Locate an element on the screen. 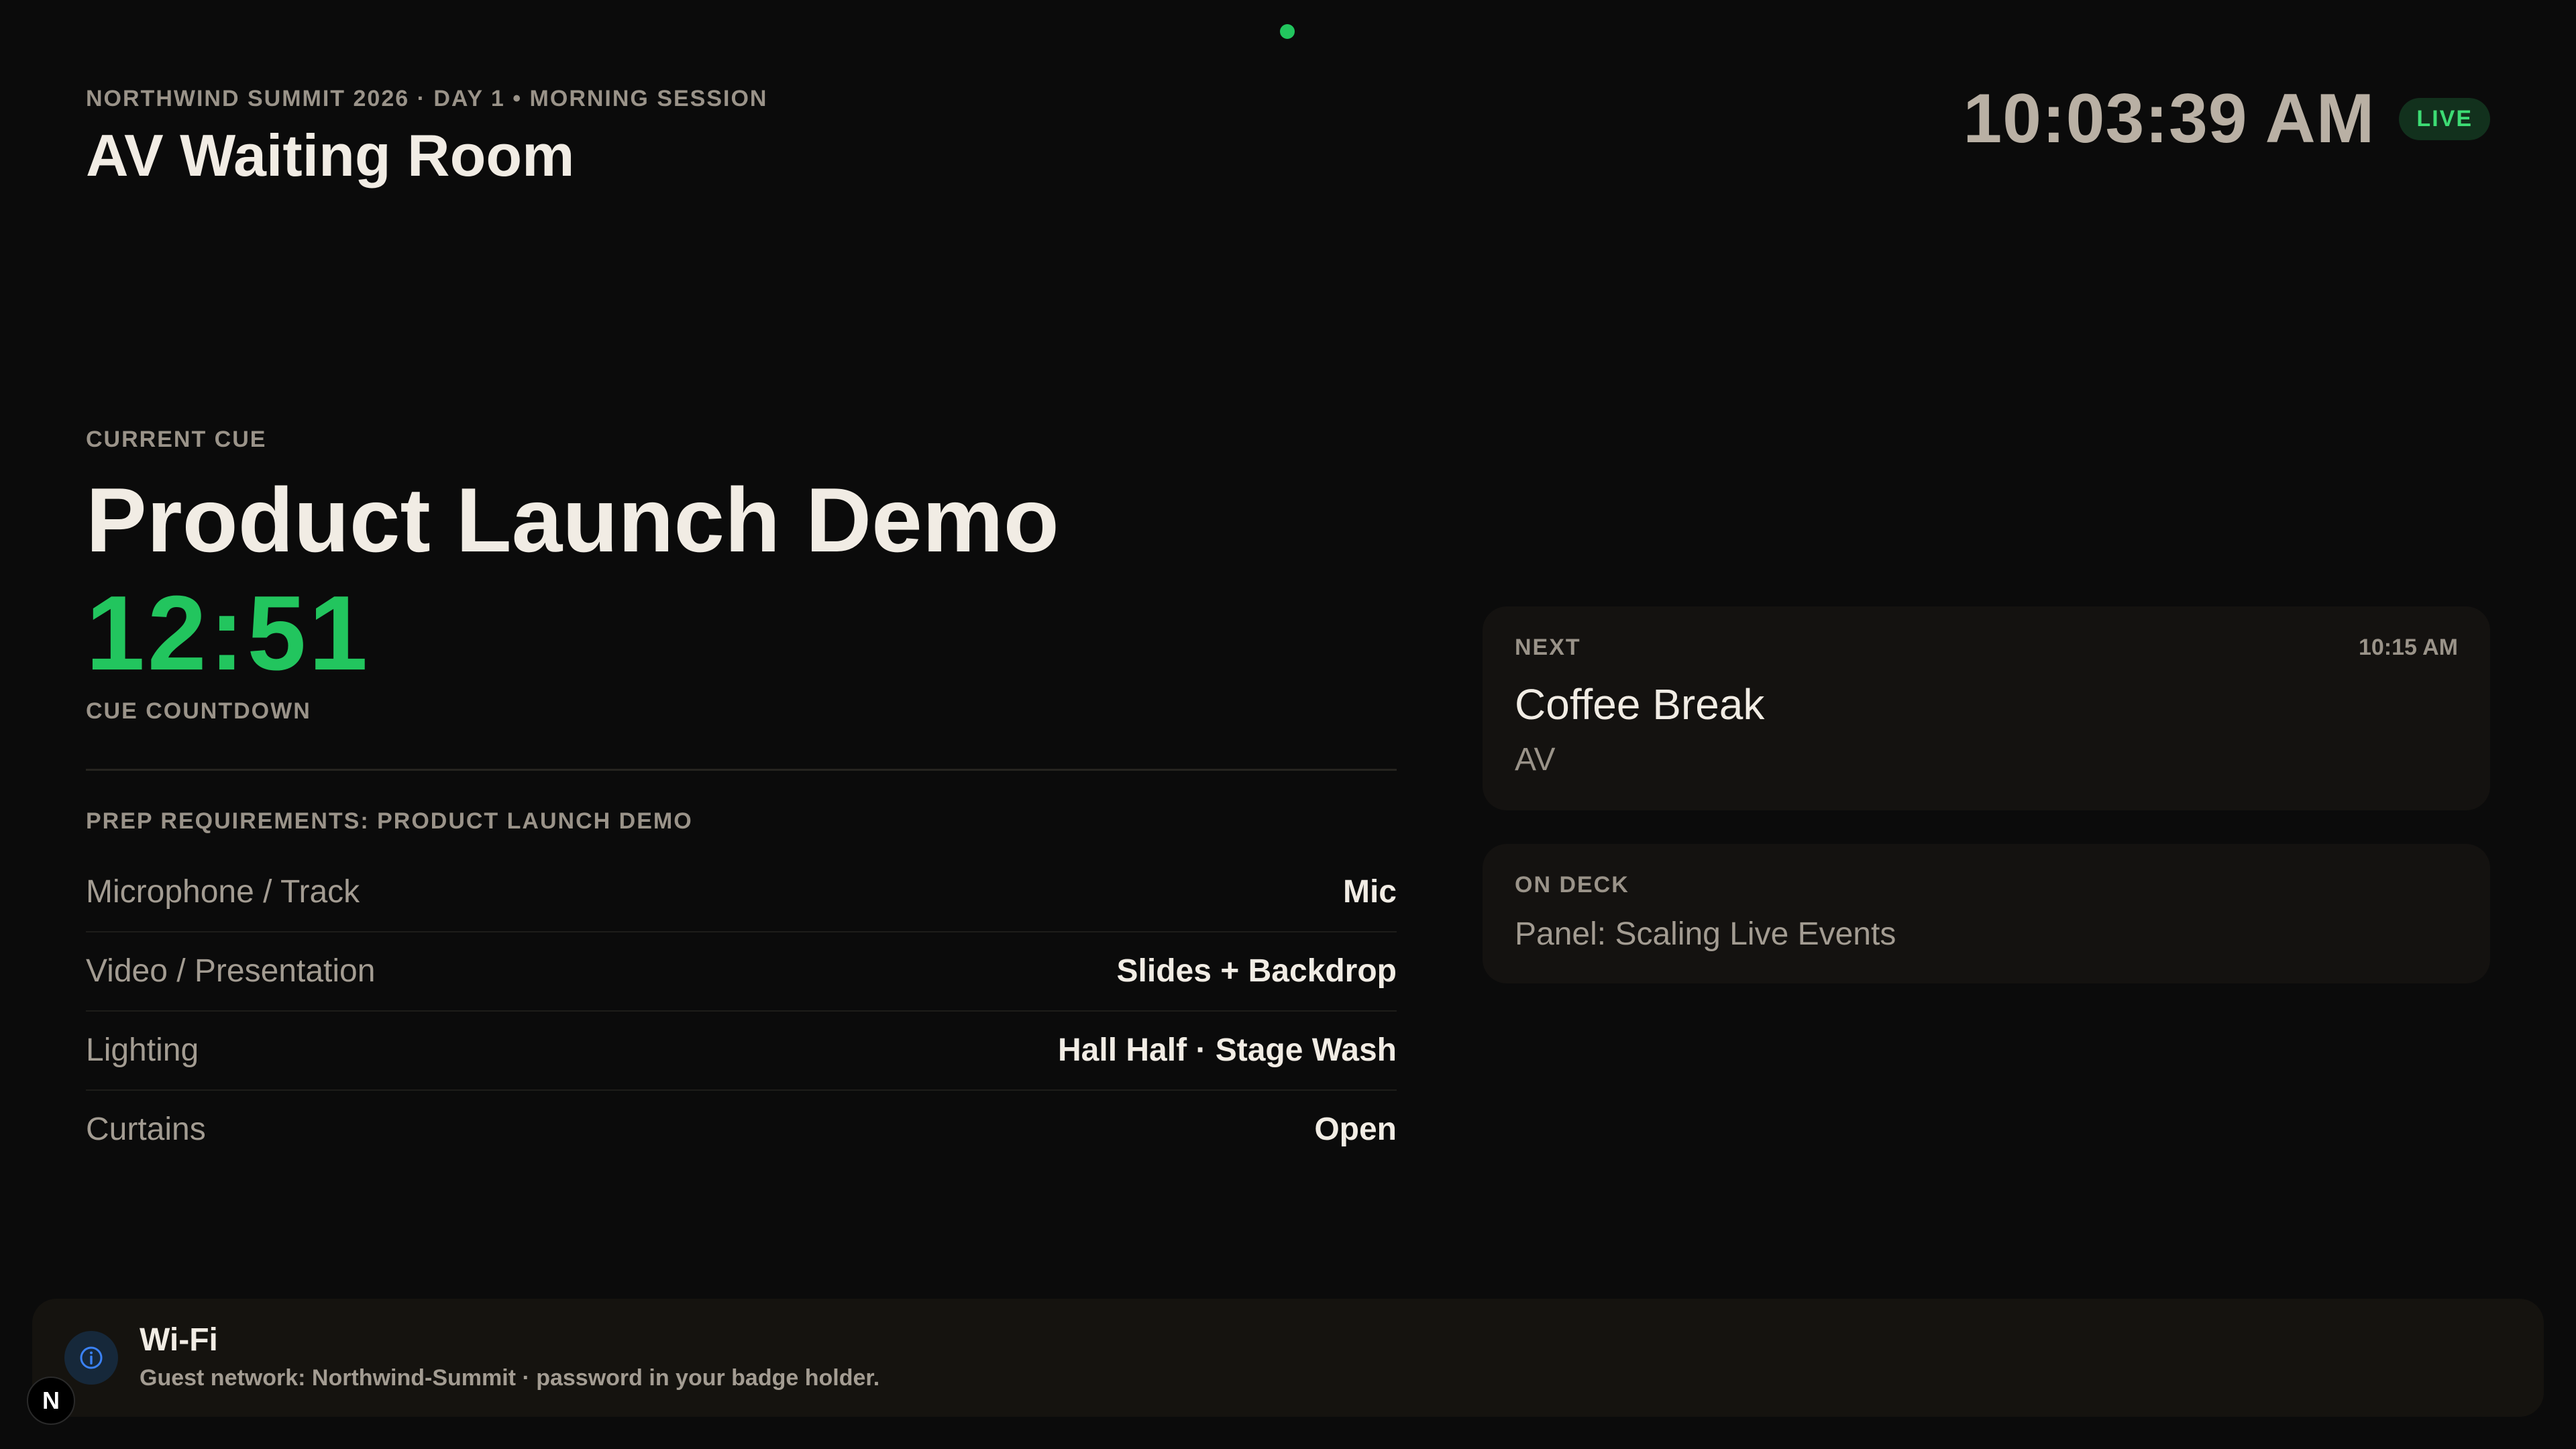 This screenshot has height=1449, width=2576. live-badge: LIVE is located at coordinates (2444, 119).